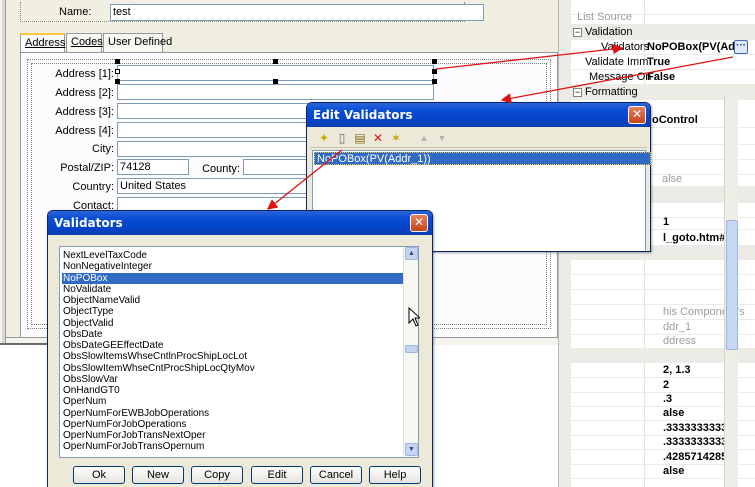 The height and width of the screenshot is (487, 755). What do you see at coordinates (363, 115) in the screenshot?
I see `window-title: Edit Validators` at bounding box center [363, 115].